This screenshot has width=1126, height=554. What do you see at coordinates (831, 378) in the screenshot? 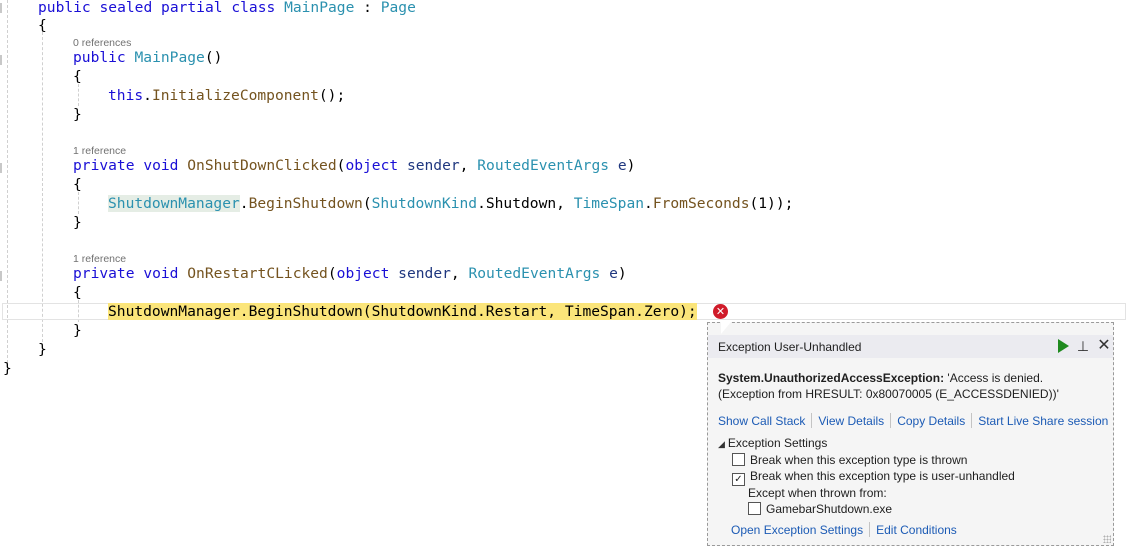
I see `exception-type: System.UnauthorizedAccessException:` at bounding box center [831, 378].